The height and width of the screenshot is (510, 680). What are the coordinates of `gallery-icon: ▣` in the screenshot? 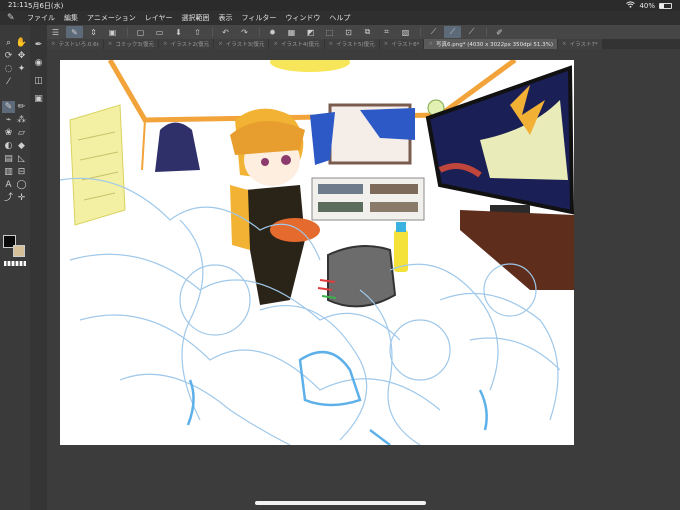 It's located at (112, 32).